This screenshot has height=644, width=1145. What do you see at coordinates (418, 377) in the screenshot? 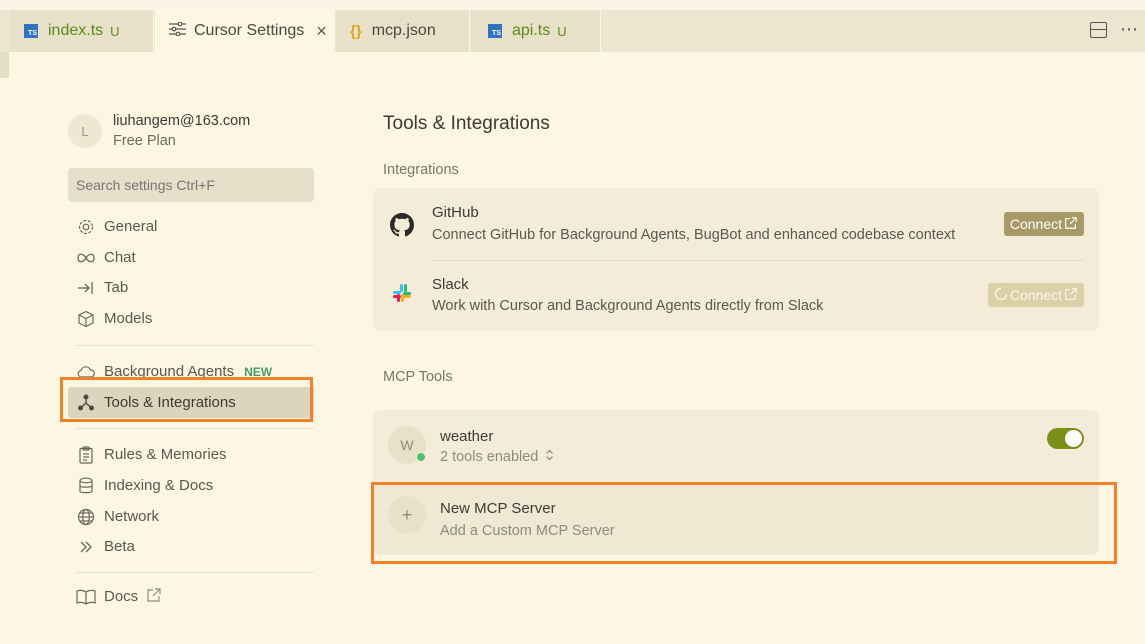
I see `mcp-tools-section-label: MCP Tools` at bounding box center [418, 377].